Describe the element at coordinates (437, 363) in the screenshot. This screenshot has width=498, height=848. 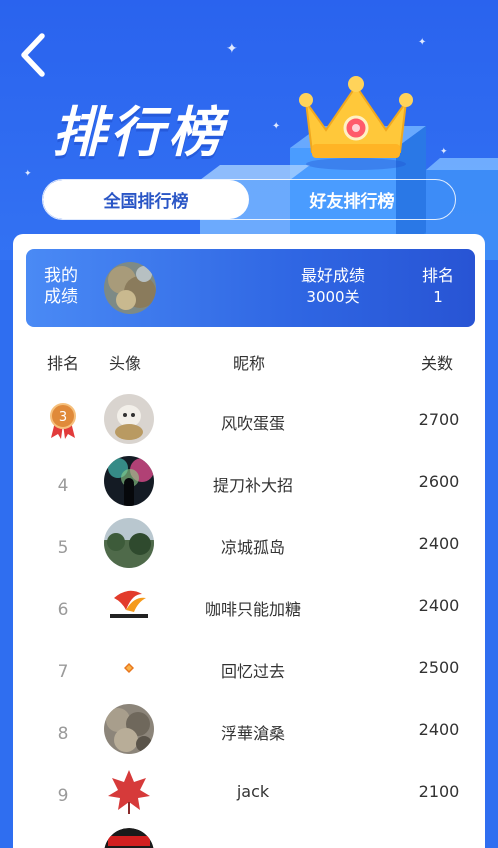
I see `header-score: 关数` at that location.